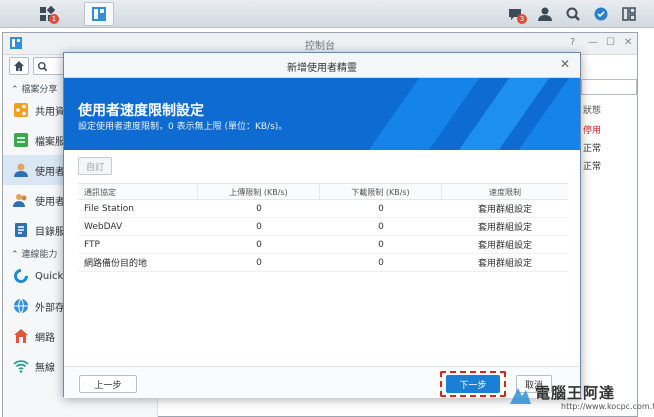 The height and width of the screenshot is (417, 654). Describe the element at coordinates (34, 253) in the screenshot. I see `sidebar-section-connectivity: ⌃ 連線能力` at that location.